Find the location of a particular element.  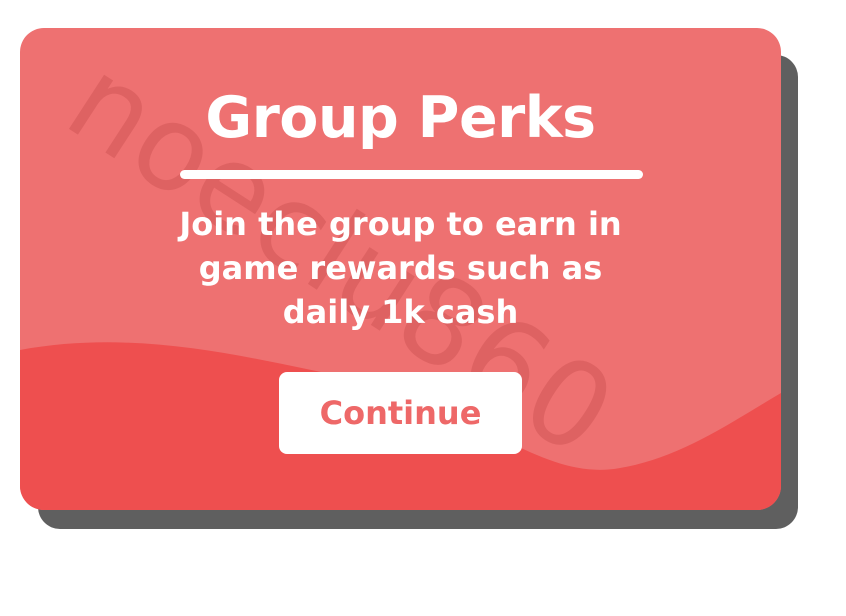

description-line: game rewards such as is located at coordinates (400, 268).